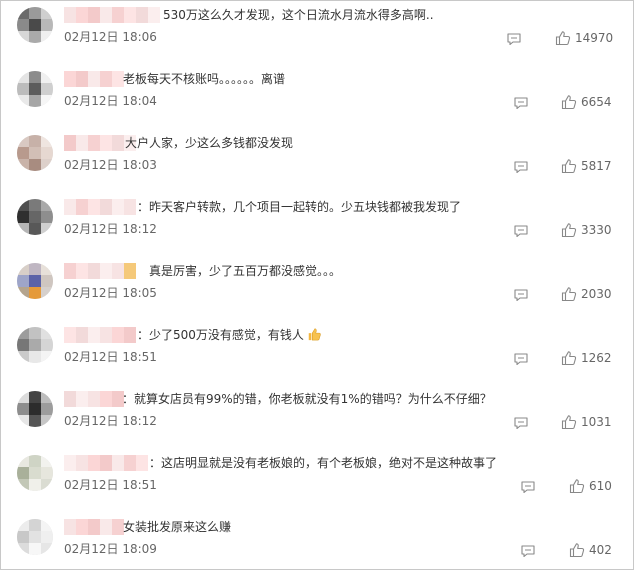 The width and height of the screenshot is (634, 570). Describe the element at coordinates (596, 166) in the screenshot. I see `like-count: 5817` at that location.